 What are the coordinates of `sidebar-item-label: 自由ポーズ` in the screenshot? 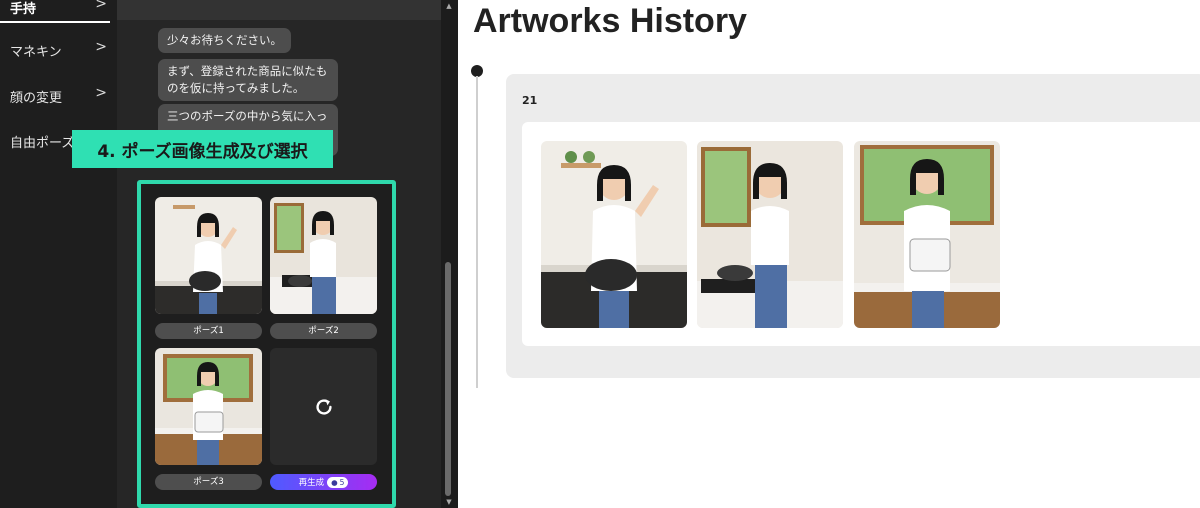 It's located at (42, 143).